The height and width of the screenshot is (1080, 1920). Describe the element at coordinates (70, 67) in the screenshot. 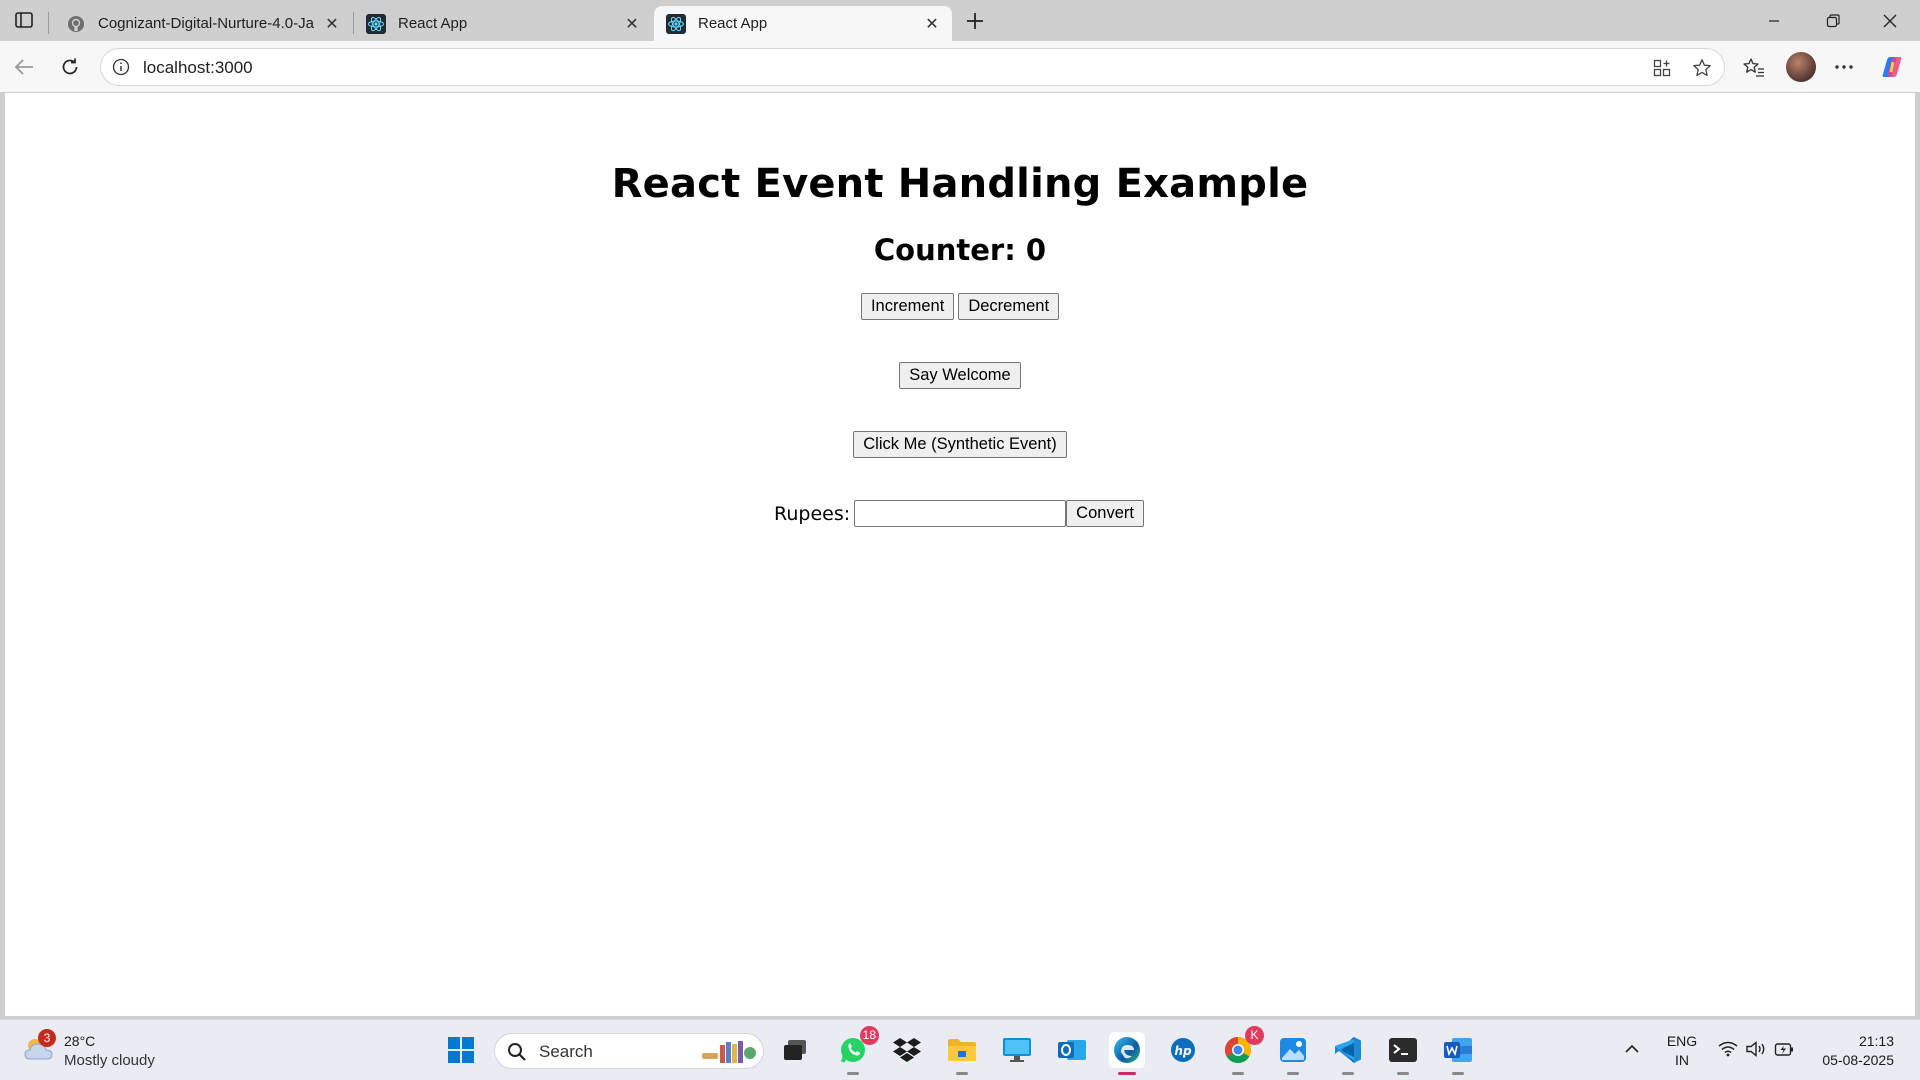

I see `reload-icon` at that location.